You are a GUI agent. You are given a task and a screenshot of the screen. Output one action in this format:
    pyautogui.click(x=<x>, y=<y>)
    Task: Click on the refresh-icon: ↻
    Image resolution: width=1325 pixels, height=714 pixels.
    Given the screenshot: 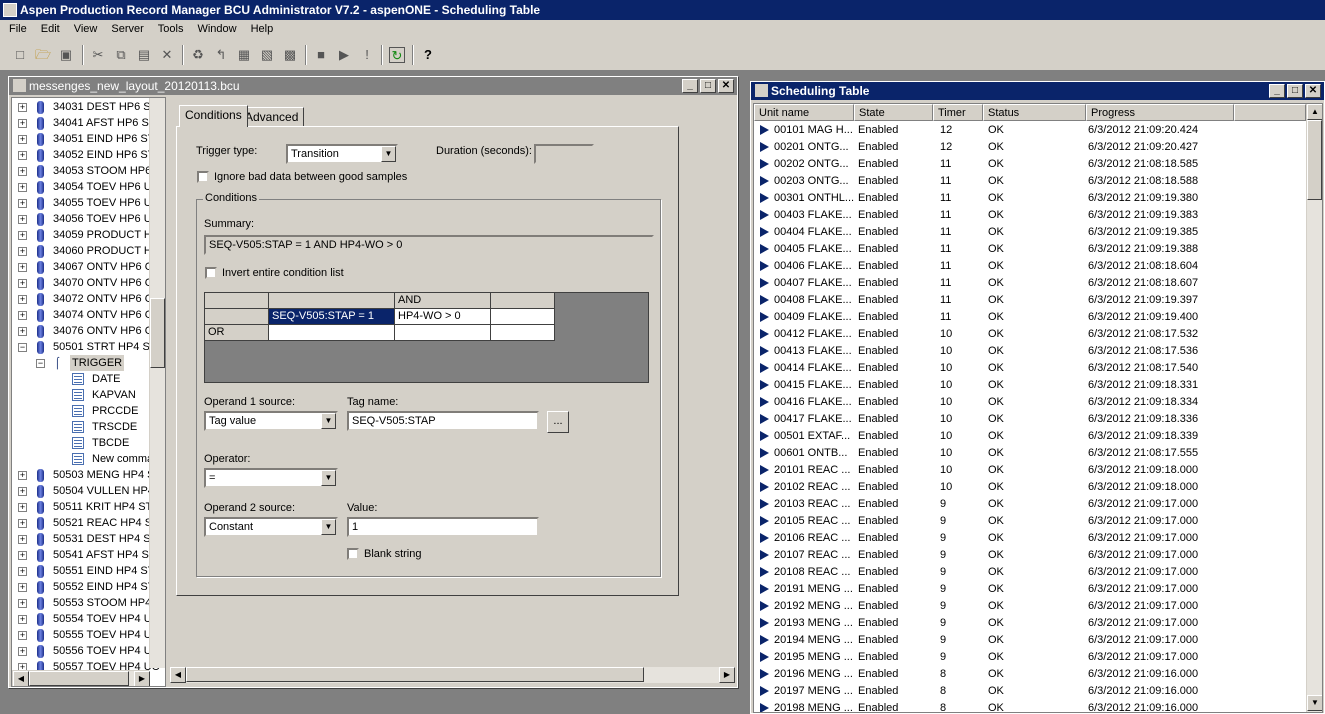 What is the action you would take?
    pyautogui.click(x=397, y=55)
    